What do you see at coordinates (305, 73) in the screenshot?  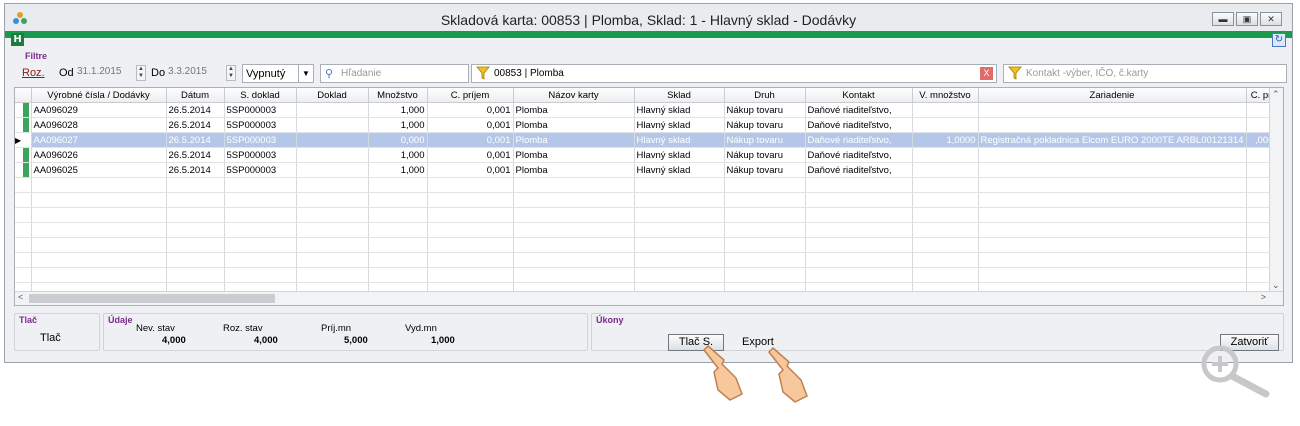 I see `chevron-down-icon: ▼` at bounding box center [305, 73].